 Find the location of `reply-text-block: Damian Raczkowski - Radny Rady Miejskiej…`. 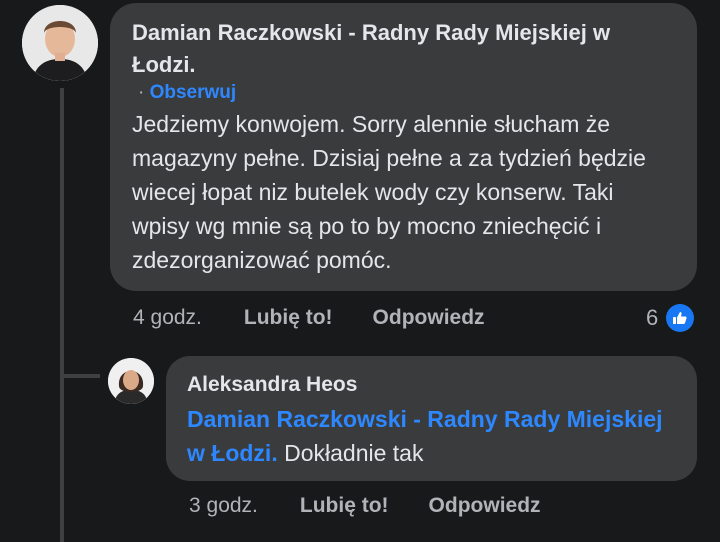

reply-text-block: Damian Raczkowski - Radny Rady Miejskiej… is located at coordinates (431, 436).